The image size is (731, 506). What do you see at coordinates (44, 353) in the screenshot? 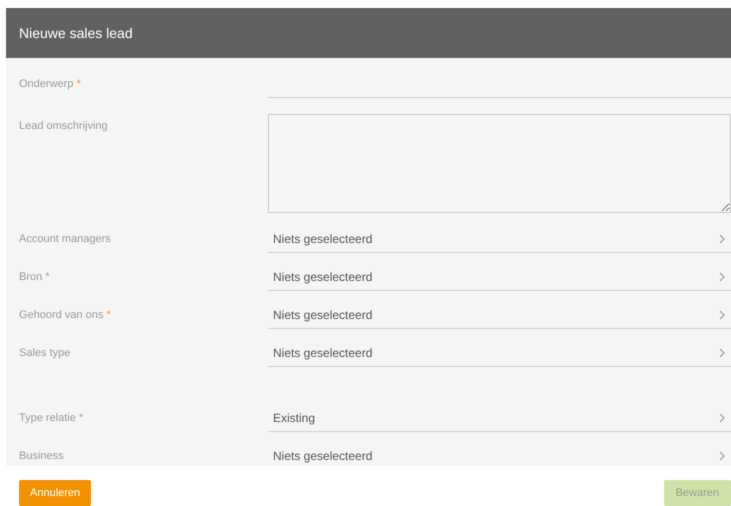
I see `field-label: Sales type` at bounding box center [44, 353].